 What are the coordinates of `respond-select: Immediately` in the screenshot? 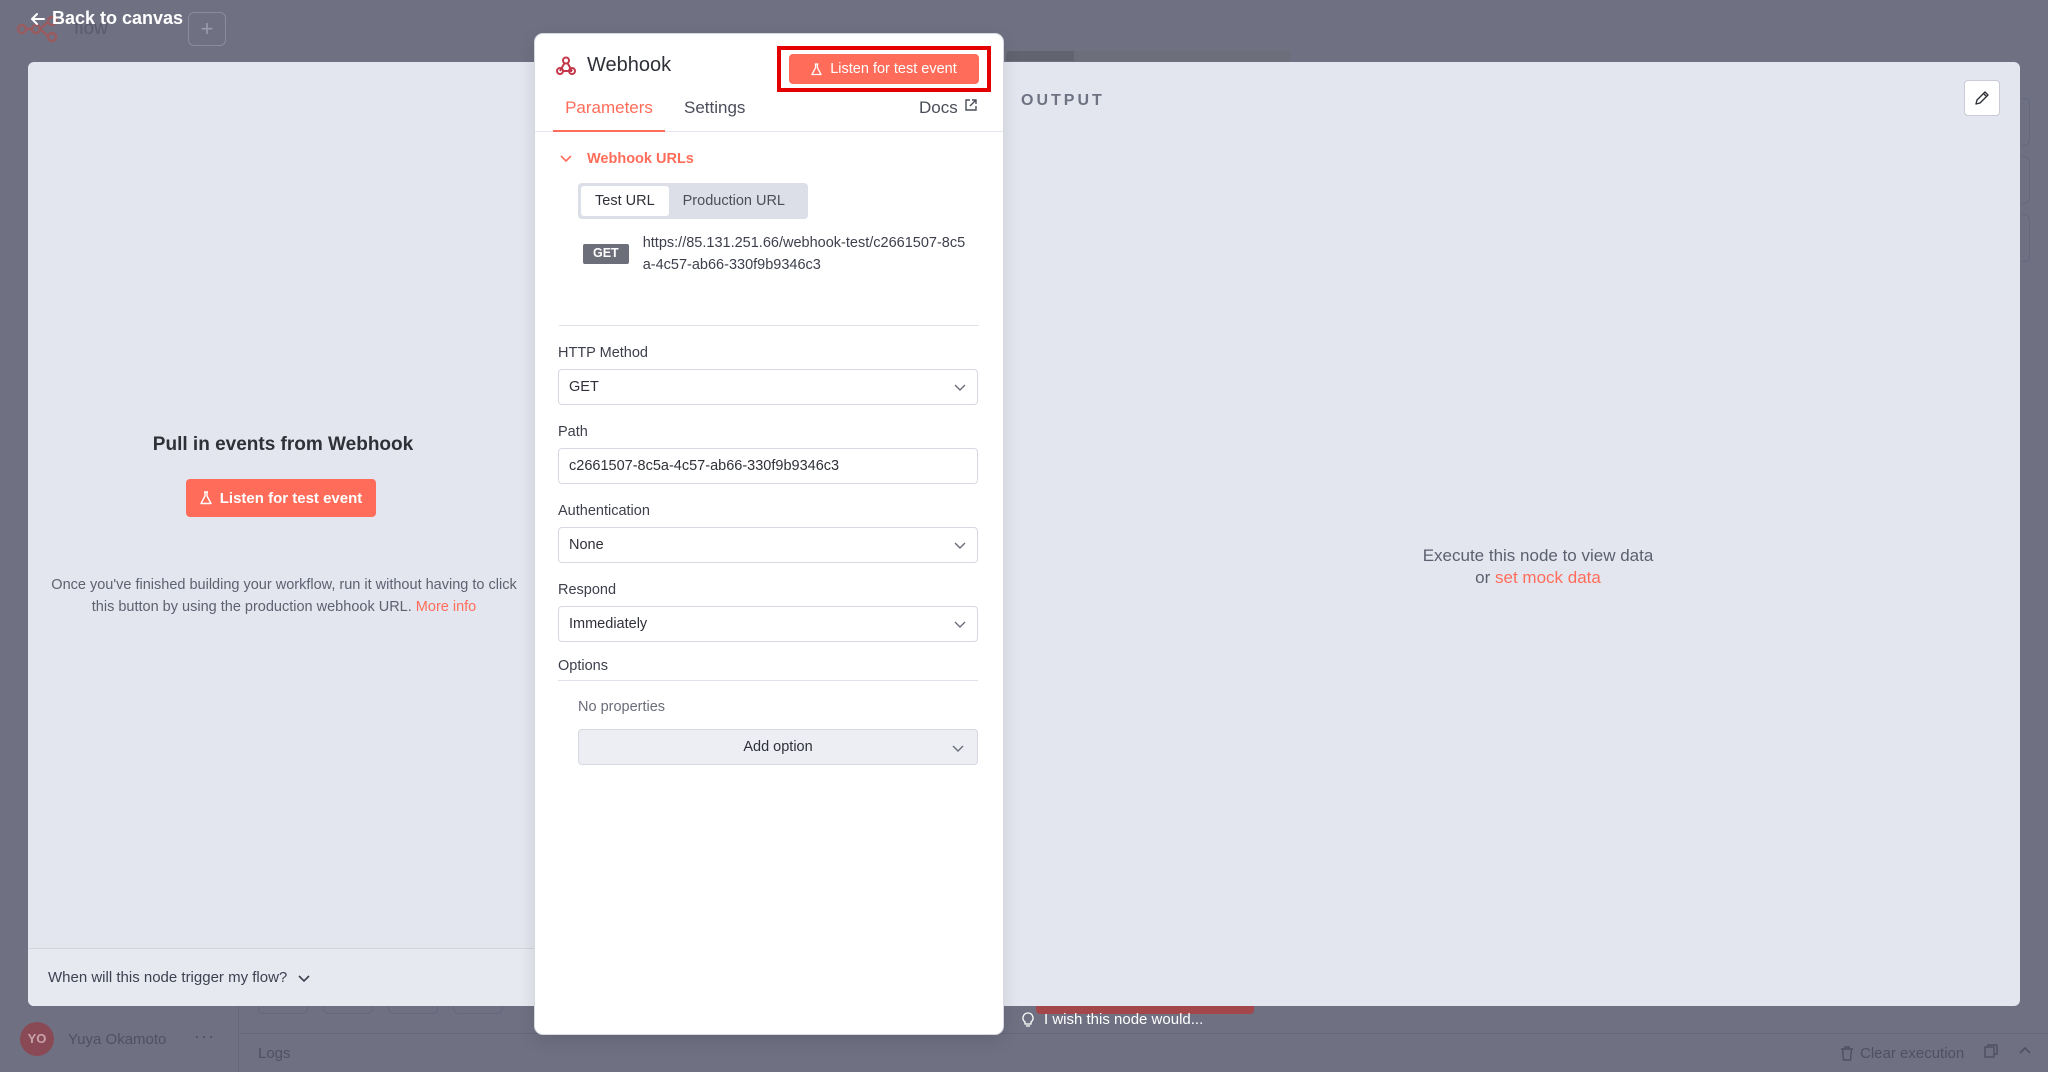 It's located at (768, 624).